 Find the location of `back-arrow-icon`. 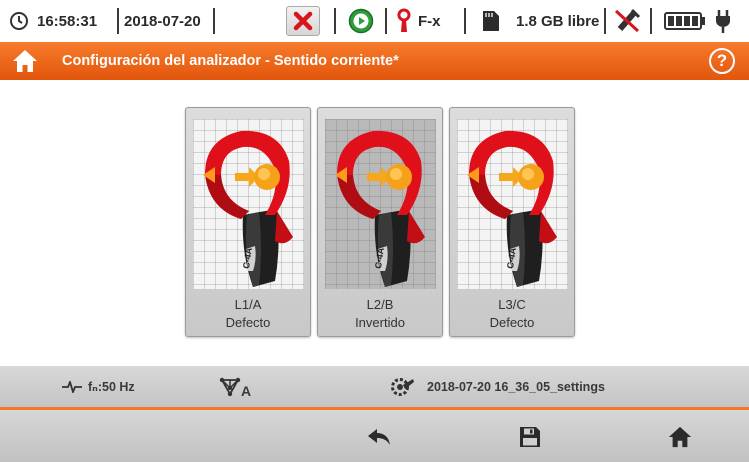

back-arrow-icon is located at coordinates (379, 437).